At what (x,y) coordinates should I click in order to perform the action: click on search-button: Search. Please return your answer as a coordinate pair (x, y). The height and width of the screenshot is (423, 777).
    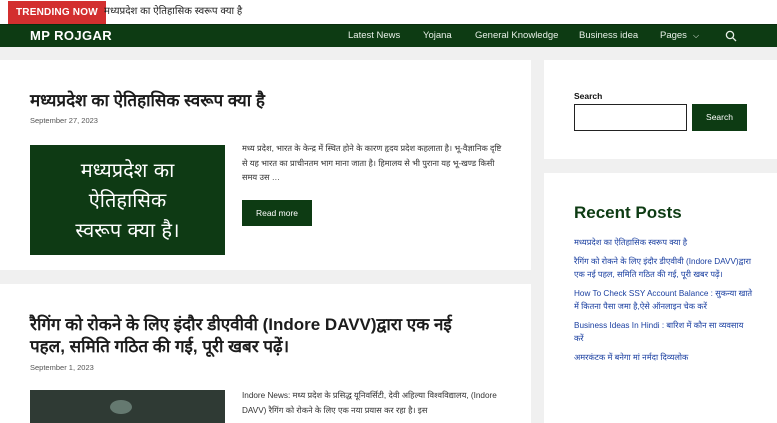
    Looking at the image, I should click on (719, 117).